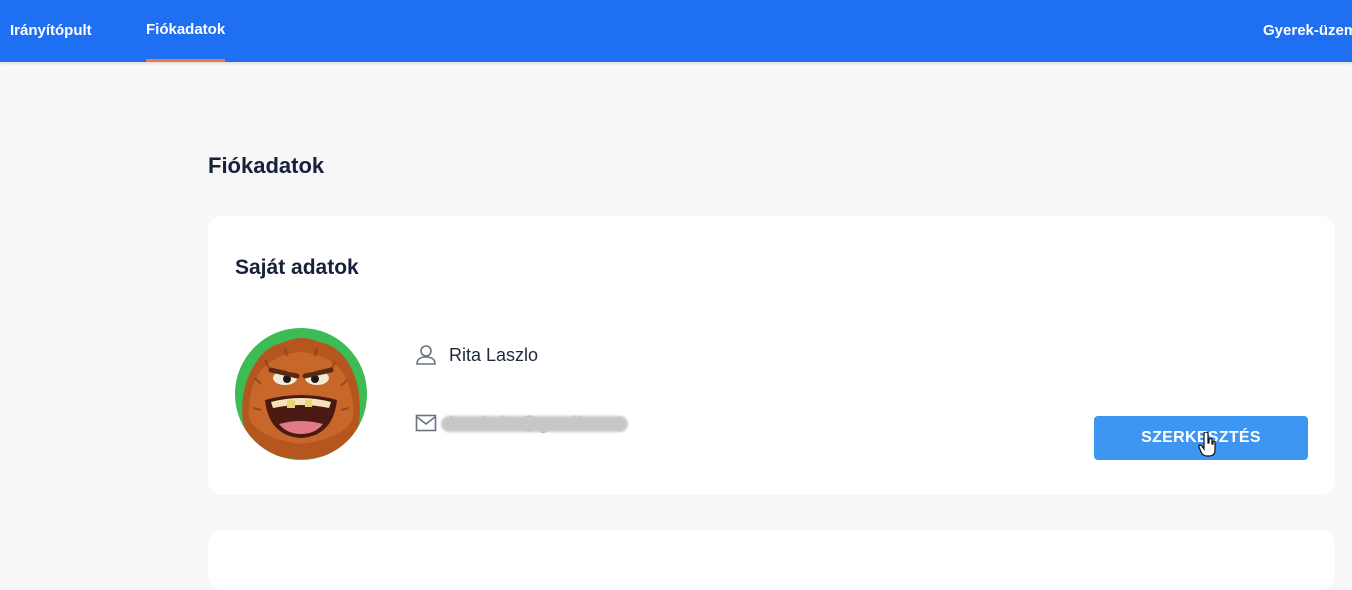  I want to click on nav-item-account: Fiókadatok, so click(186, 31).